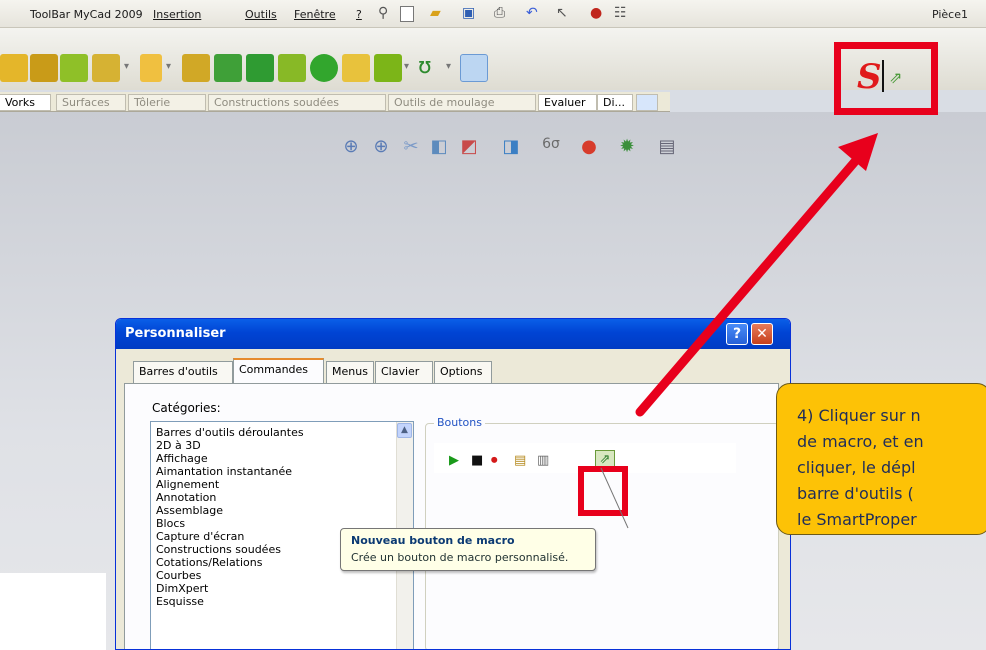  Describe the element at coordinates (324, 68) in the screenshot. I see `dome-icon` at that location.